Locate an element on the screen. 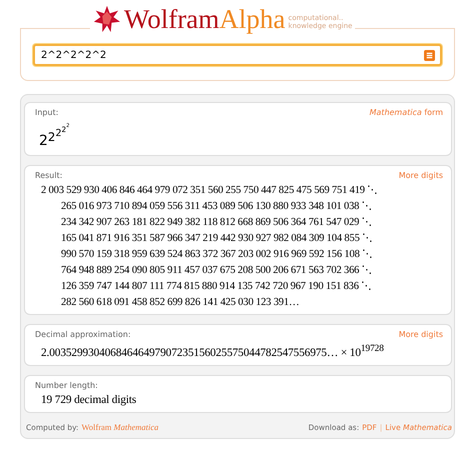  digit-line: 126 359 747 144 807 111 774 815 880 914 135 742 720 967 190 151 836 ⋱ is located at coordinates (216, 286).